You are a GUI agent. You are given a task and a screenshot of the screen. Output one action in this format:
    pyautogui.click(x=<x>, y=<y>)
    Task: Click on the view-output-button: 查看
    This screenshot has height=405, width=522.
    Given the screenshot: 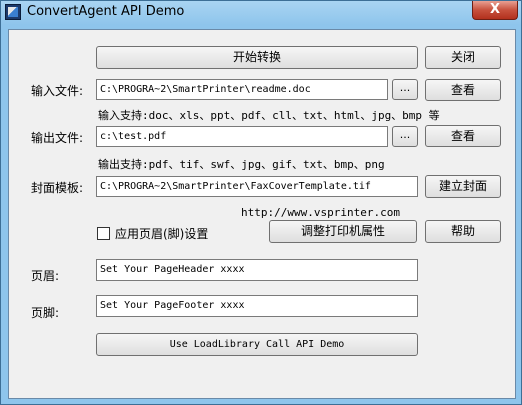 What is the action you would take?
    pyautogui.click(x=463, y=136)
    